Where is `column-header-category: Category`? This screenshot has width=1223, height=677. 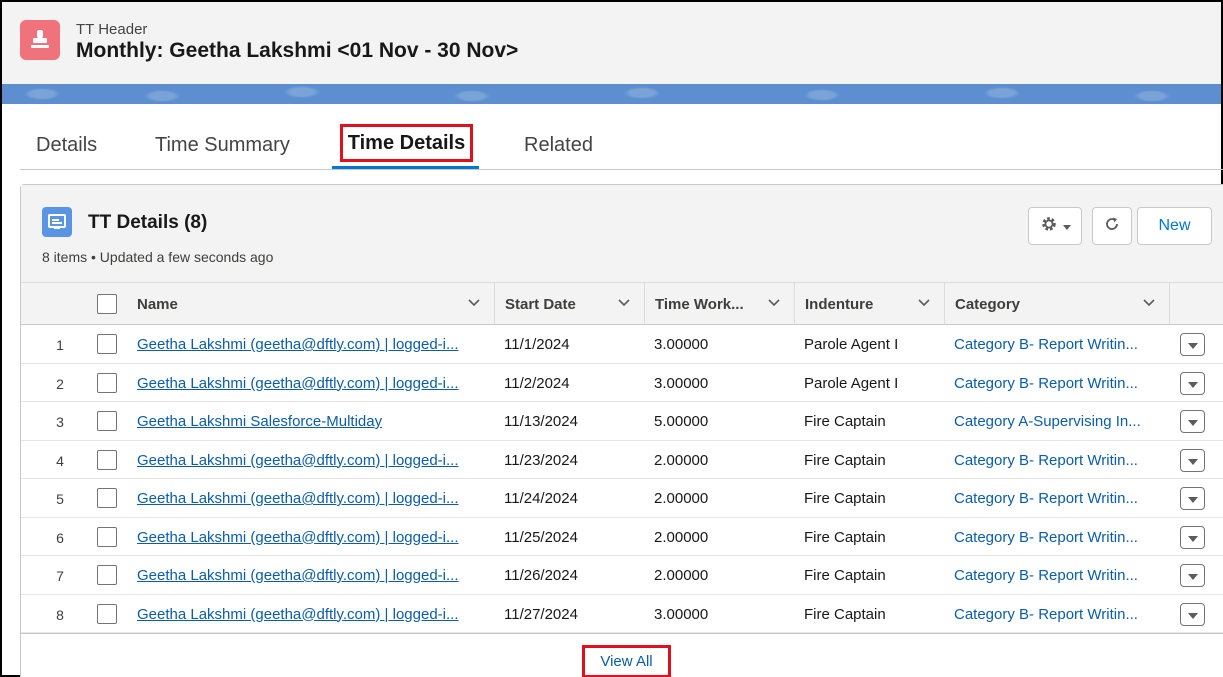 column-header-category: Category is located at coordinates (1057, 304).